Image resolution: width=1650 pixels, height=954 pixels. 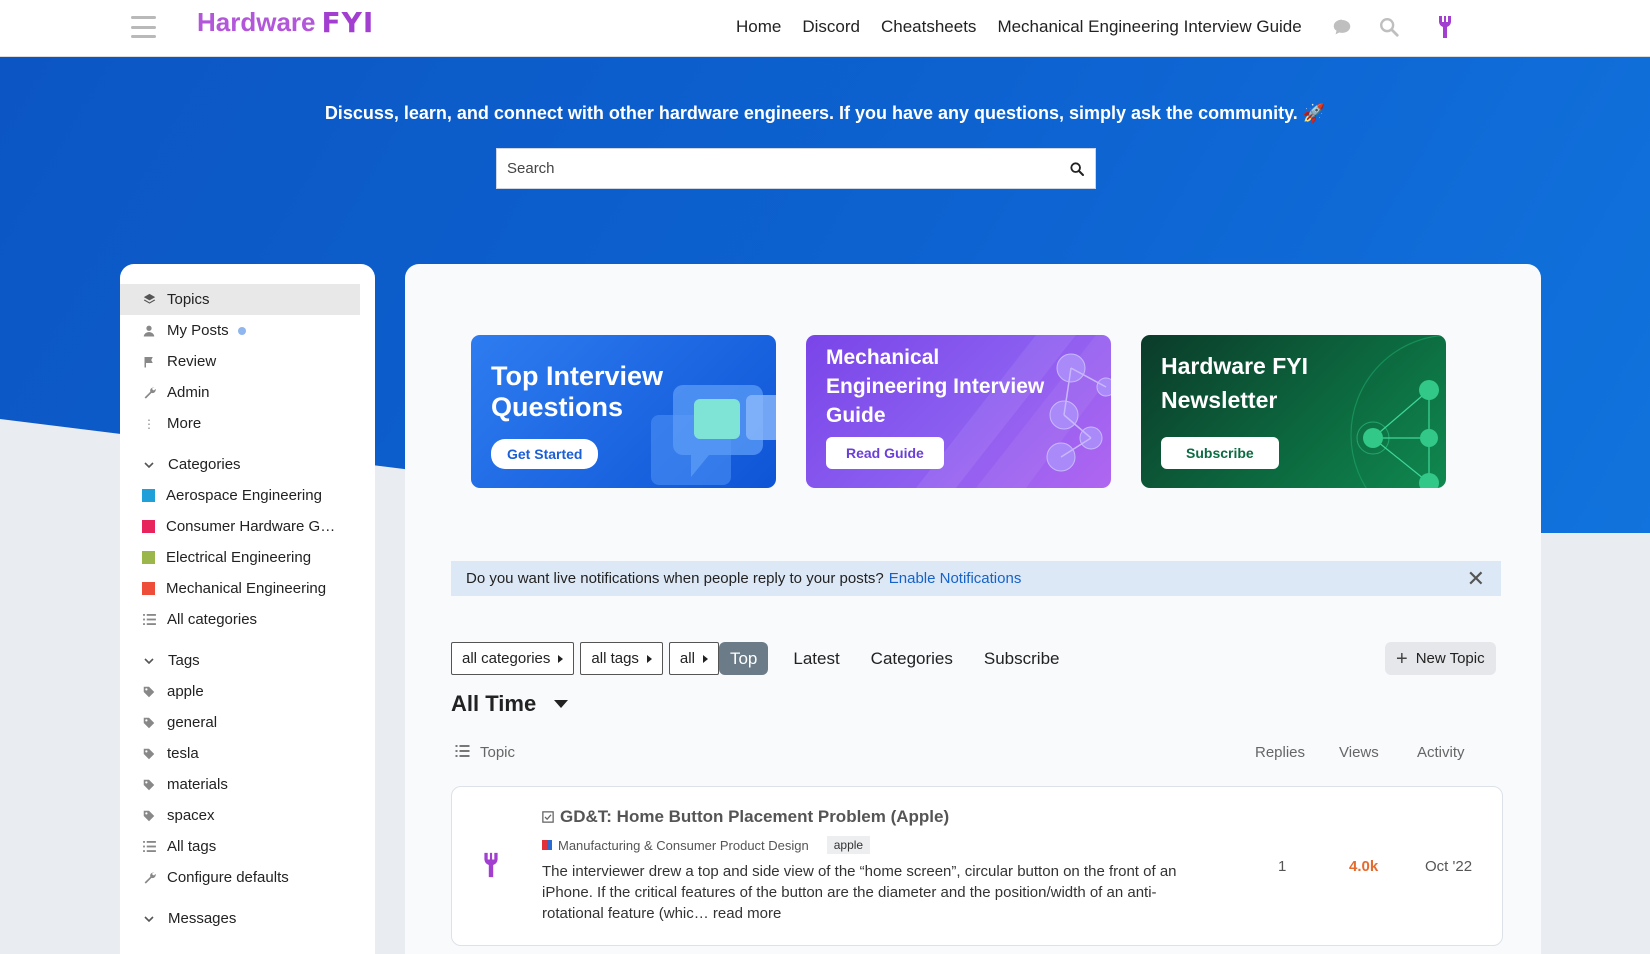 What do you see at coordinates (247, 691) in the screenshot?
I see `sidebar-tag-apple: apple` at bounding box center [247, 691].